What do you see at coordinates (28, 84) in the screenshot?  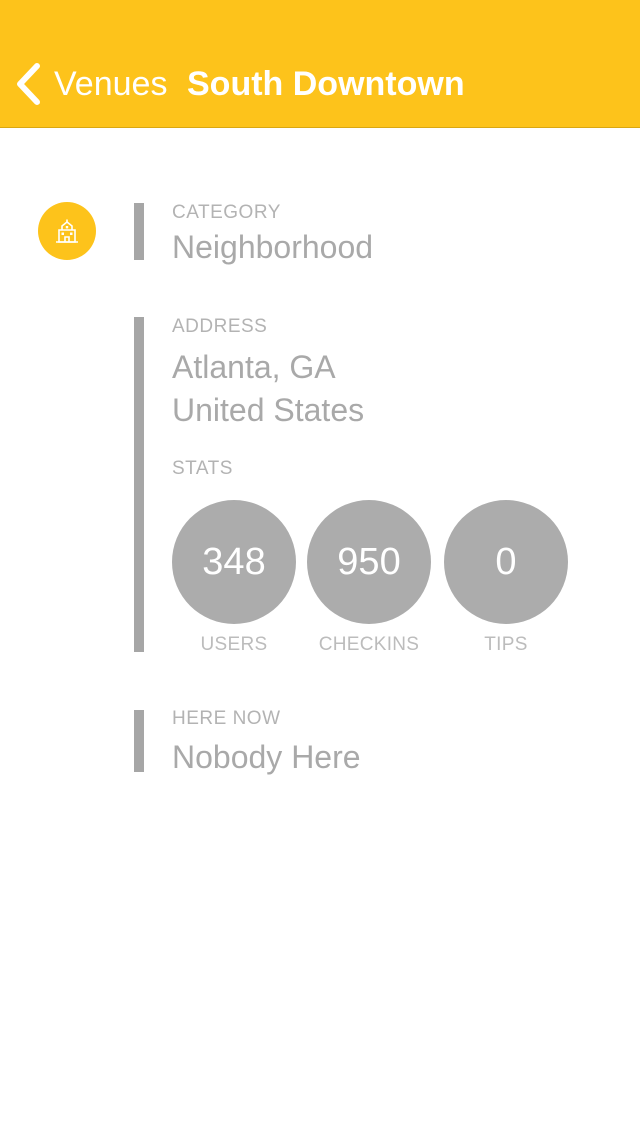 I see `chevron-left-icon` at bounding box center [28, 84].